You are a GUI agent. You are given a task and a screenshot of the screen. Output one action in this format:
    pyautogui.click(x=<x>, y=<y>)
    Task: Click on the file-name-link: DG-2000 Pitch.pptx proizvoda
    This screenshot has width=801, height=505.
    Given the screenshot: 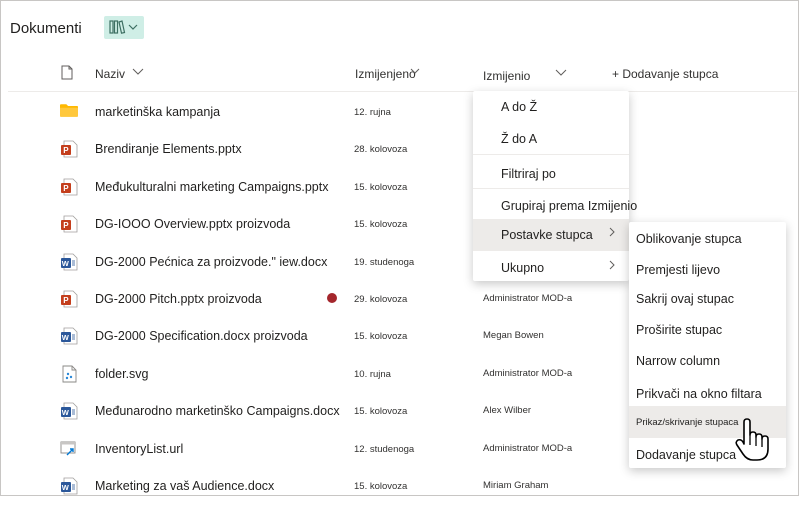 What is the action you would take?
    pyautogui.click(x=178, y=299)
    